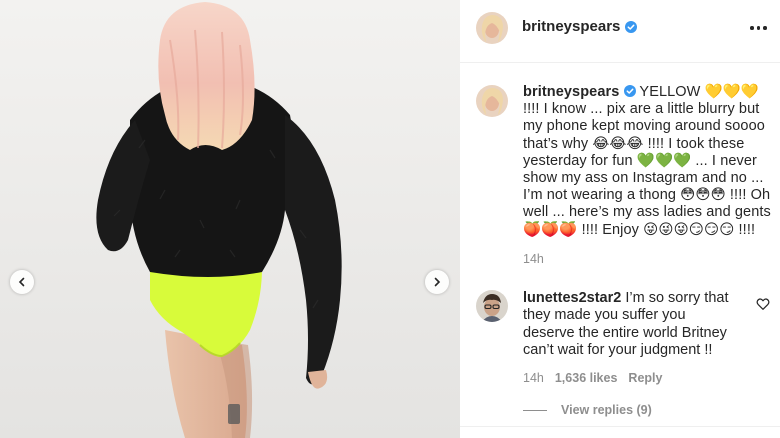  I want to click on view-replies-button: View replies (9), so click(587, 410).